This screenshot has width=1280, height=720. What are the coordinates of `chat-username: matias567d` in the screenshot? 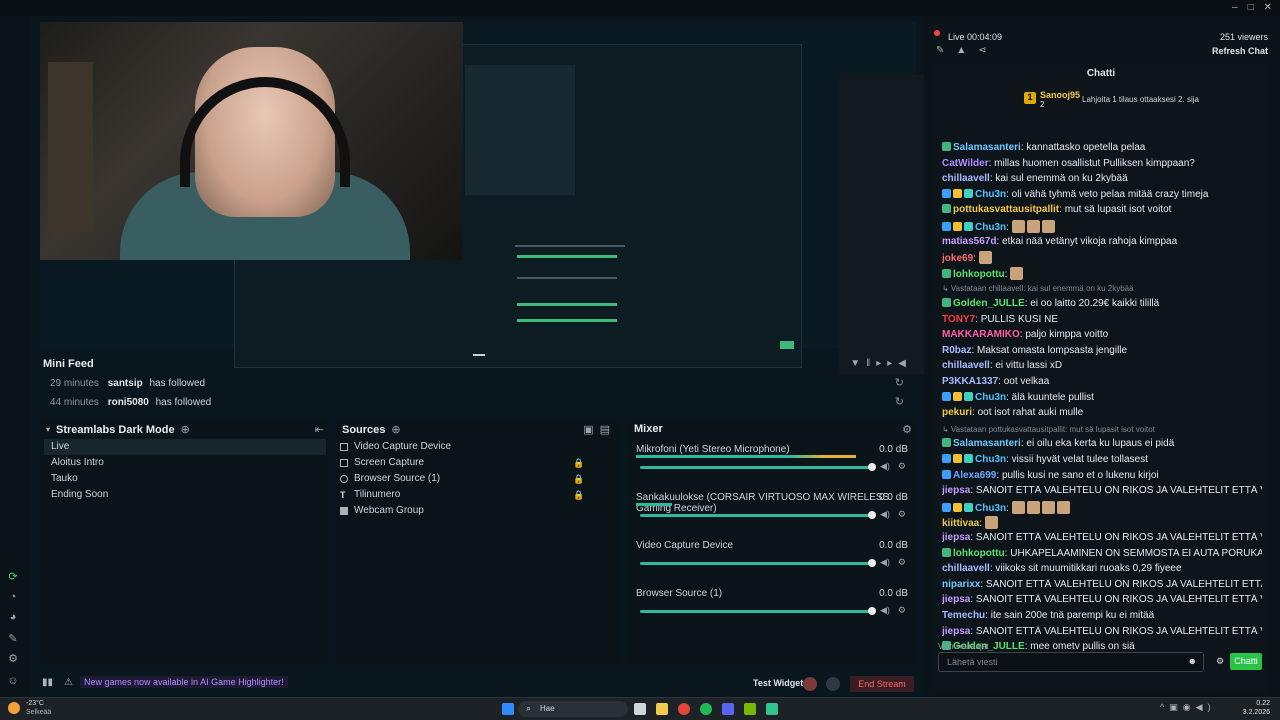 It's located at (969, 241).